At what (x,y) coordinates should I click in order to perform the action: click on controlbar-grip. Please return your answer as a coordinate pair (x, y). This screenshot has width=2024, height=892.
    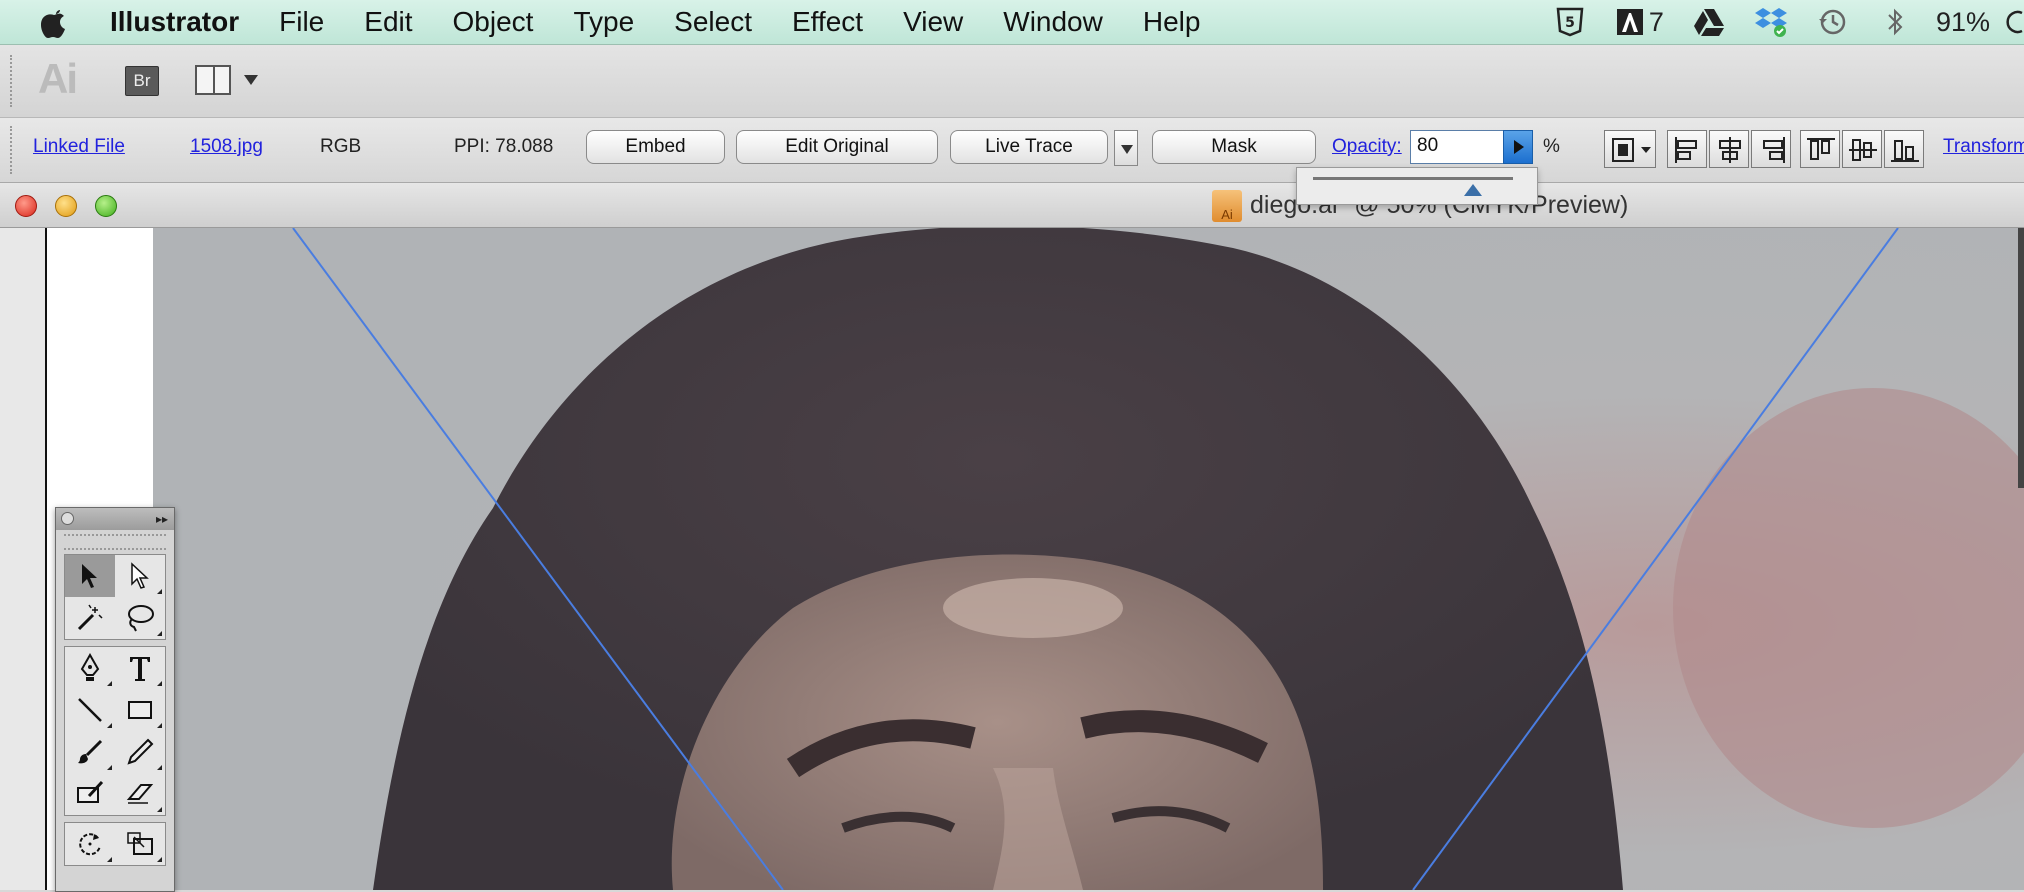
    Looking at the image, I should click on (13, 150).